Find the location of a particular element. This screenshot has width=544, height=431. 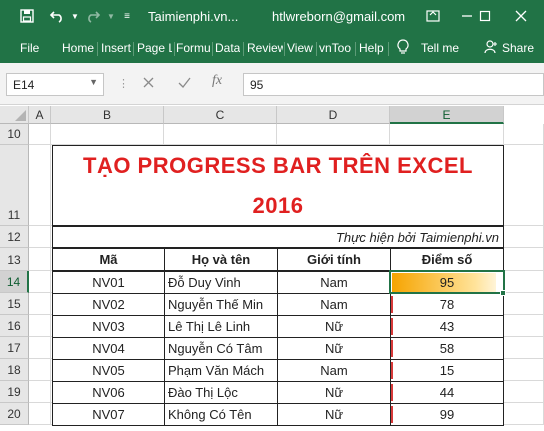

row-header-18: 18 is located at coordinates (14, 370).